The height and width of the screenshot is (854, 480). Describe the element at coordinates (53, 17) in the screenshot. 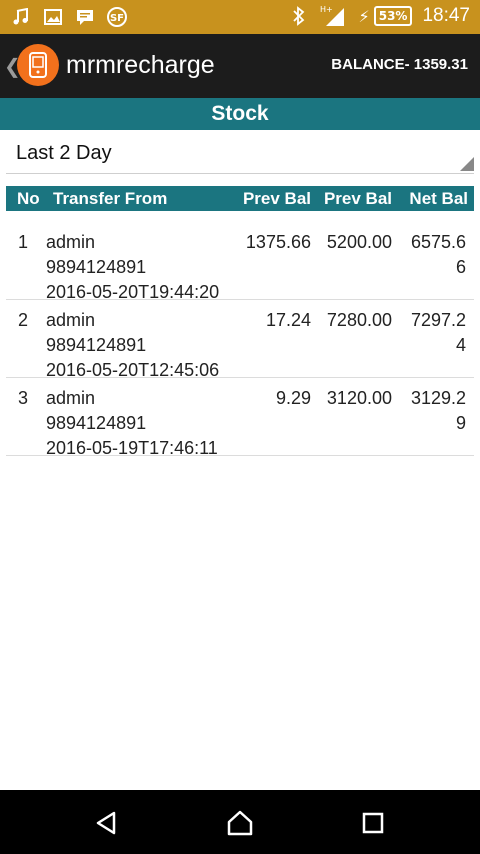

I see `image-icon` at that location.